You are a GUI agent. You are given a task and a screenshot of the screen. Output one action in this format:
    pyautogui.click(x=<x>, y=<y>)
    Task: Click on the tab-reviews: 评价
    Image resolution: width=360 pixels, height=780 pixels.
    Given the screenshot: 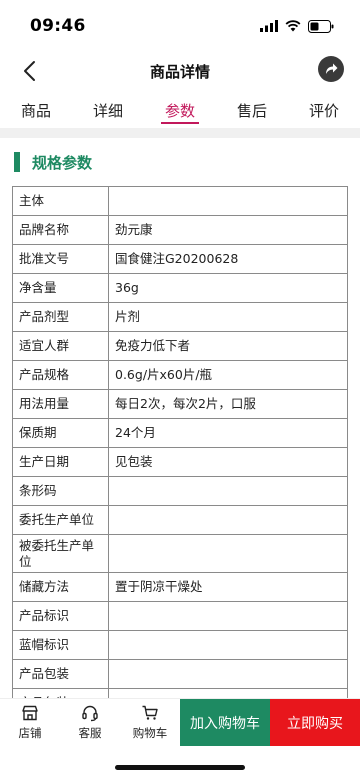 What is the action you would take?
    pyautogui.click(x=324, y=110)
    